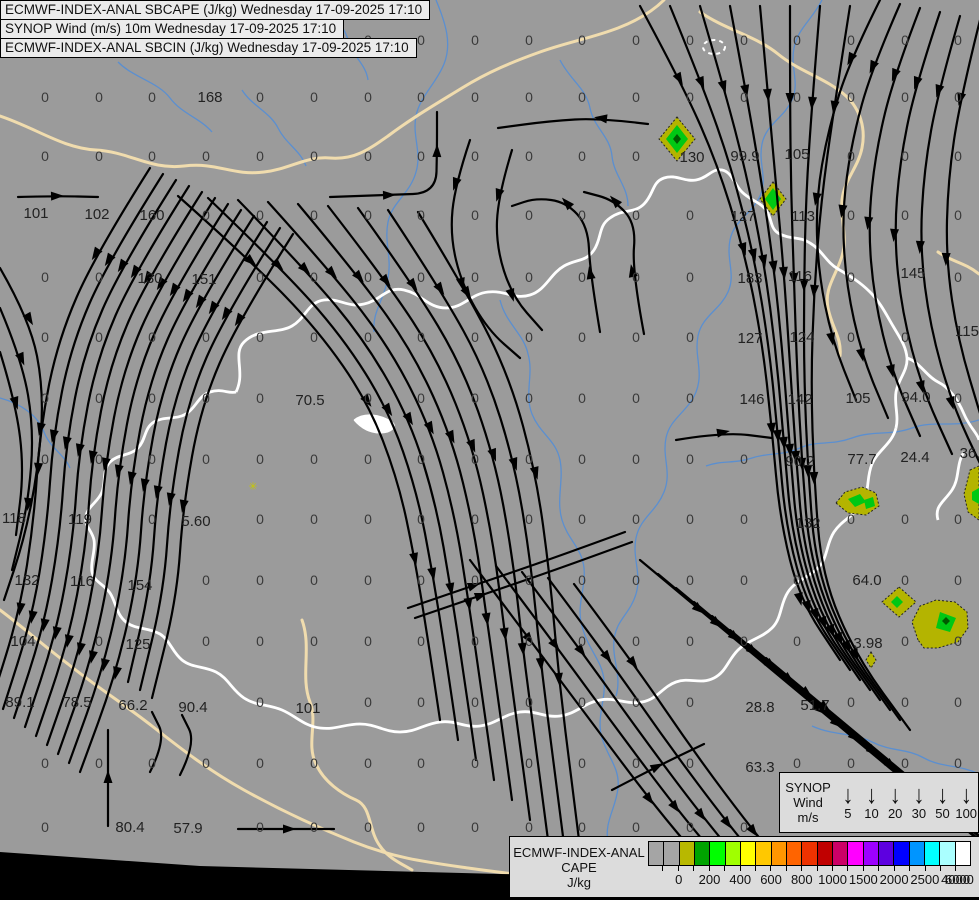 This screenshot has height=900, width=979. Describe the element at coordinates (966, 801) in the screenshot. I see `wind-scale-entry: ↓ 100` at that location.